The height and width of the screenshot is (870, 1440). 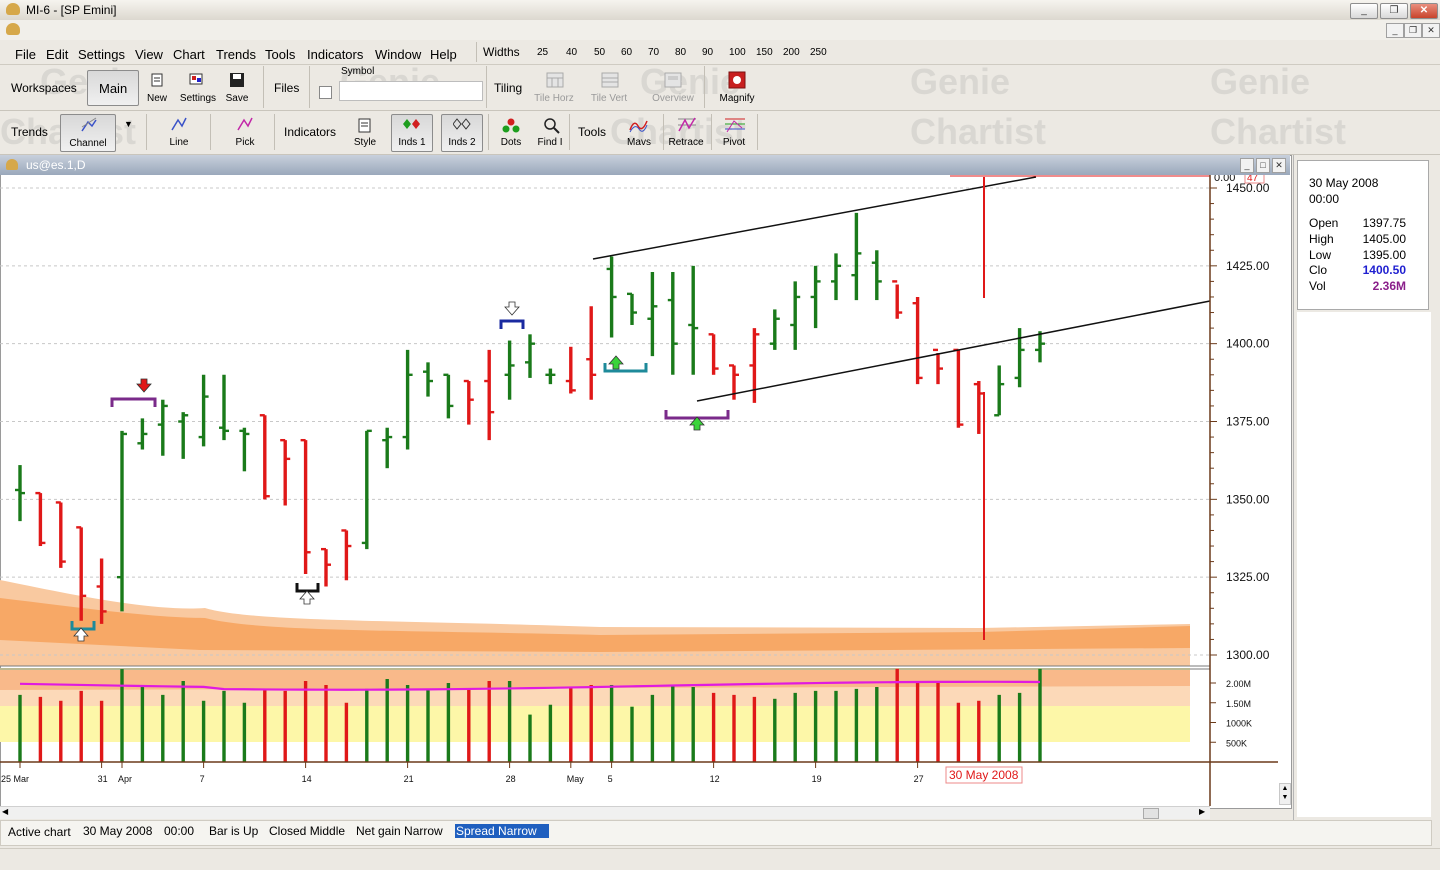 I want to click on info-time: 00:00, so click(x=1324, y=199).